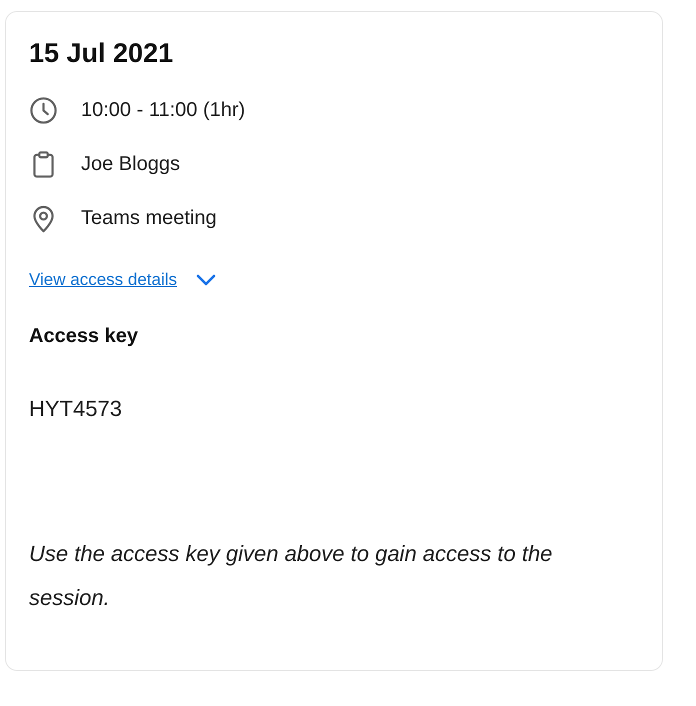  Describe the element at coordinates (43, 110) in the screenshot. I see `clock-icon` at that location.